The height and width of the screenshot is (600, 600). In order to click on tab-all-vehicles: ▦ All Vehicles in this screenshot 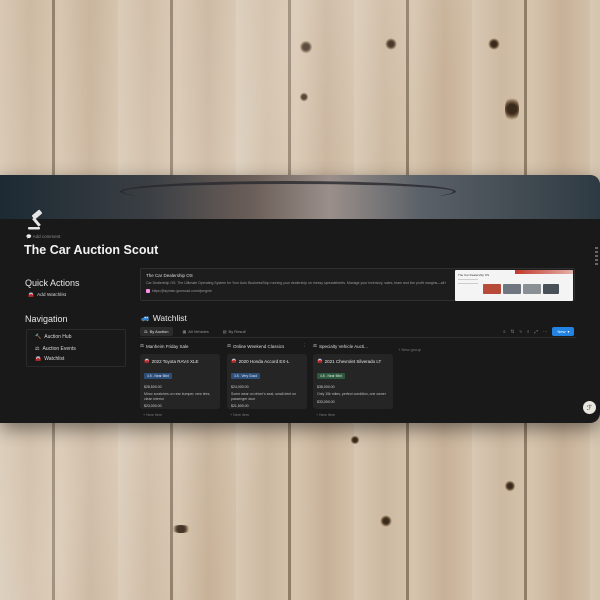, I will do `click(196, 331)`.